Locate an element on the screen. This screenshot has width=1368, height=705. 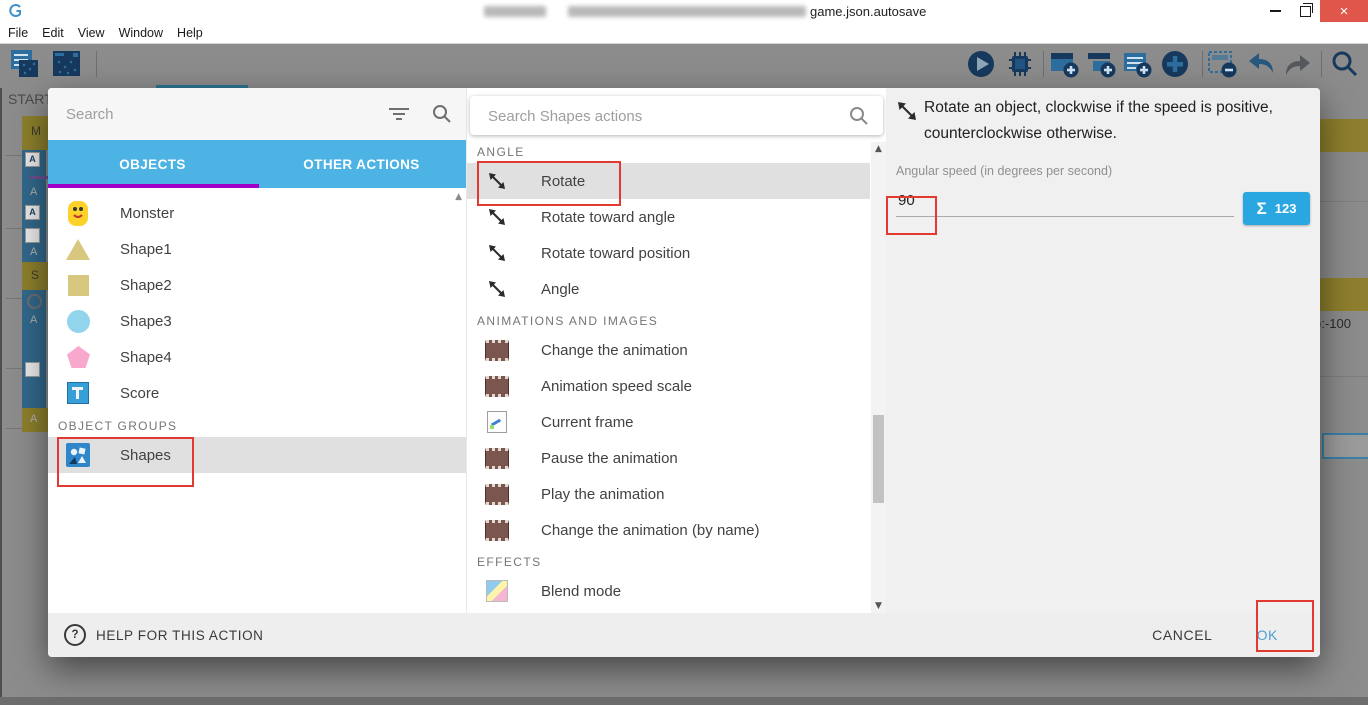
close-button: × is located at coordinates (1344, 11).